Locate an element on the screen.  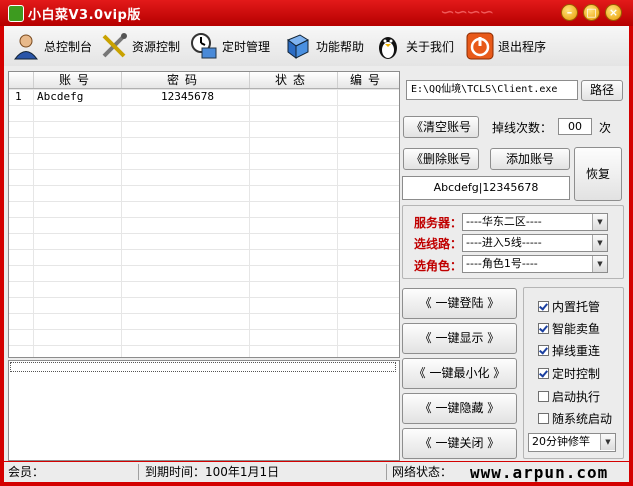
check-hosting: 内置托管 is located at coordinates (569, 306).